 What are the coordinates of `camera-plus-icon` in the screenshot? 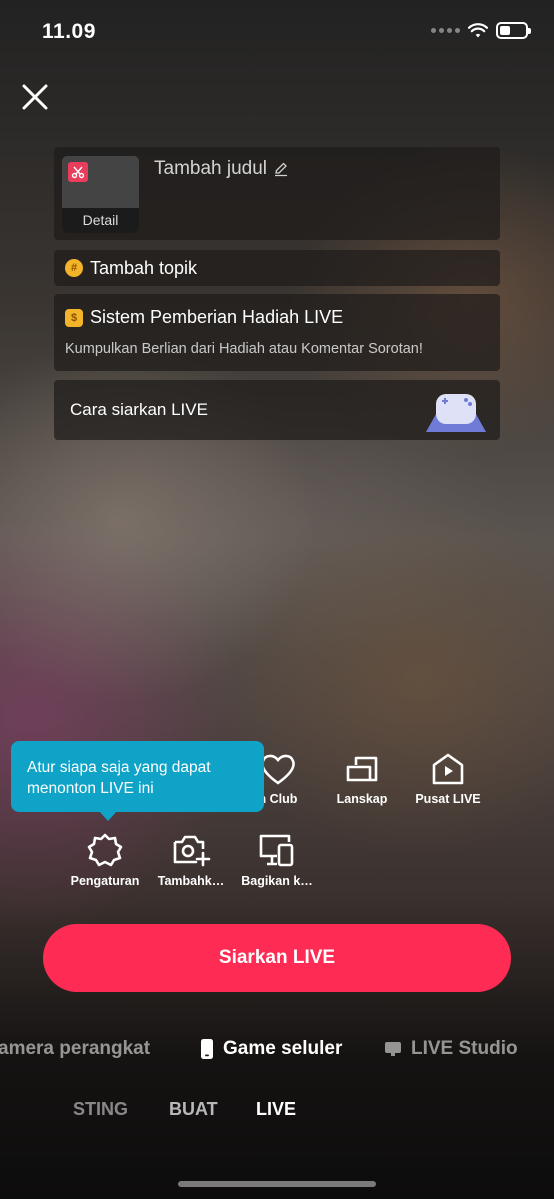 It's located at (192, 851).